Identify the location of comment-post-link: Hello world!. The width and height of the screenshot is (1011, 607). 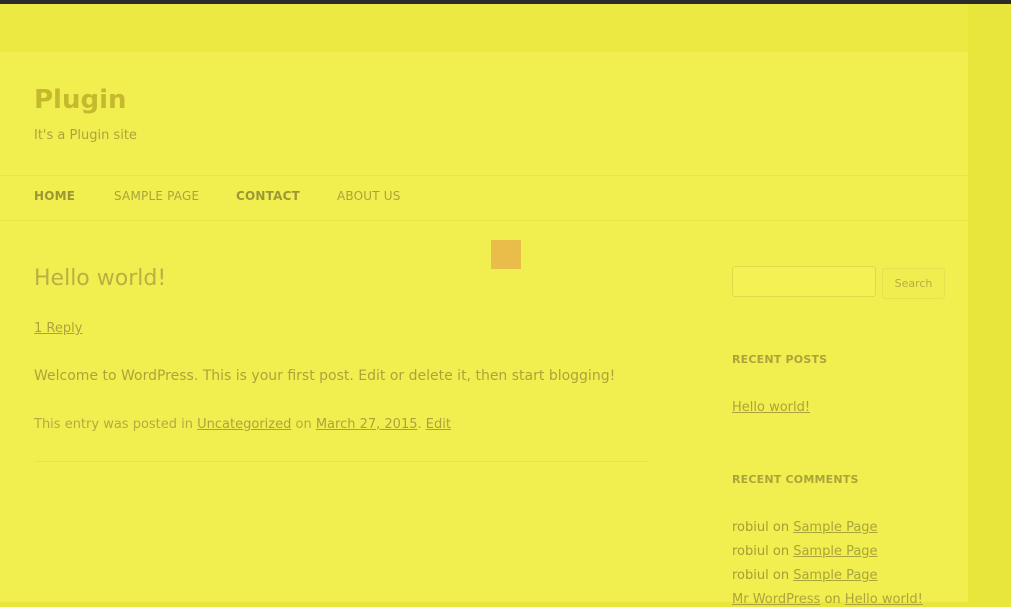
(884, 599).